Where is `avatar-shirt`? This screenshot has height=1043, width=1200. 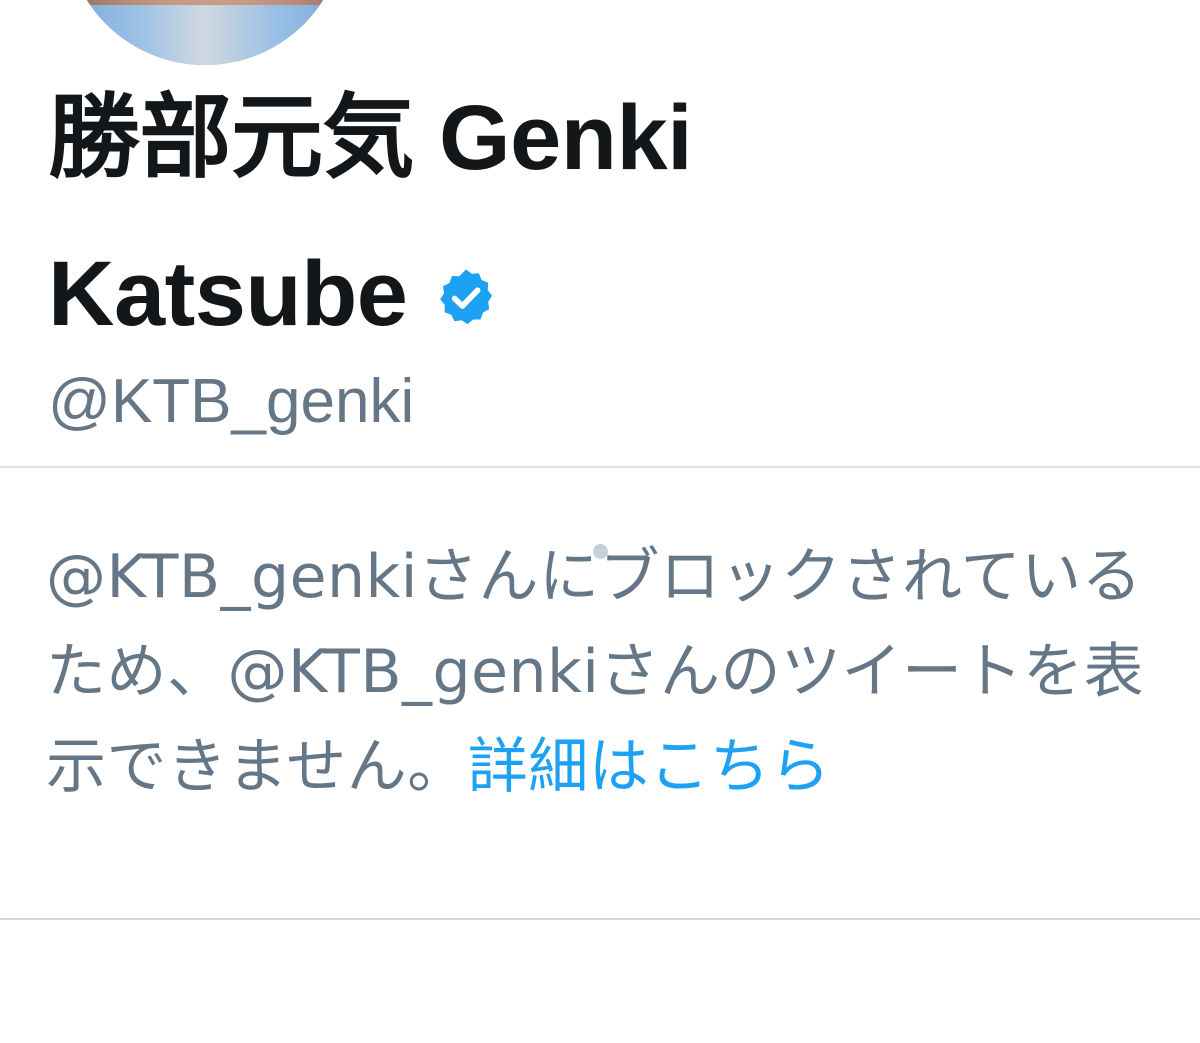 avatar-shirt is located at coordinates (205, 35).